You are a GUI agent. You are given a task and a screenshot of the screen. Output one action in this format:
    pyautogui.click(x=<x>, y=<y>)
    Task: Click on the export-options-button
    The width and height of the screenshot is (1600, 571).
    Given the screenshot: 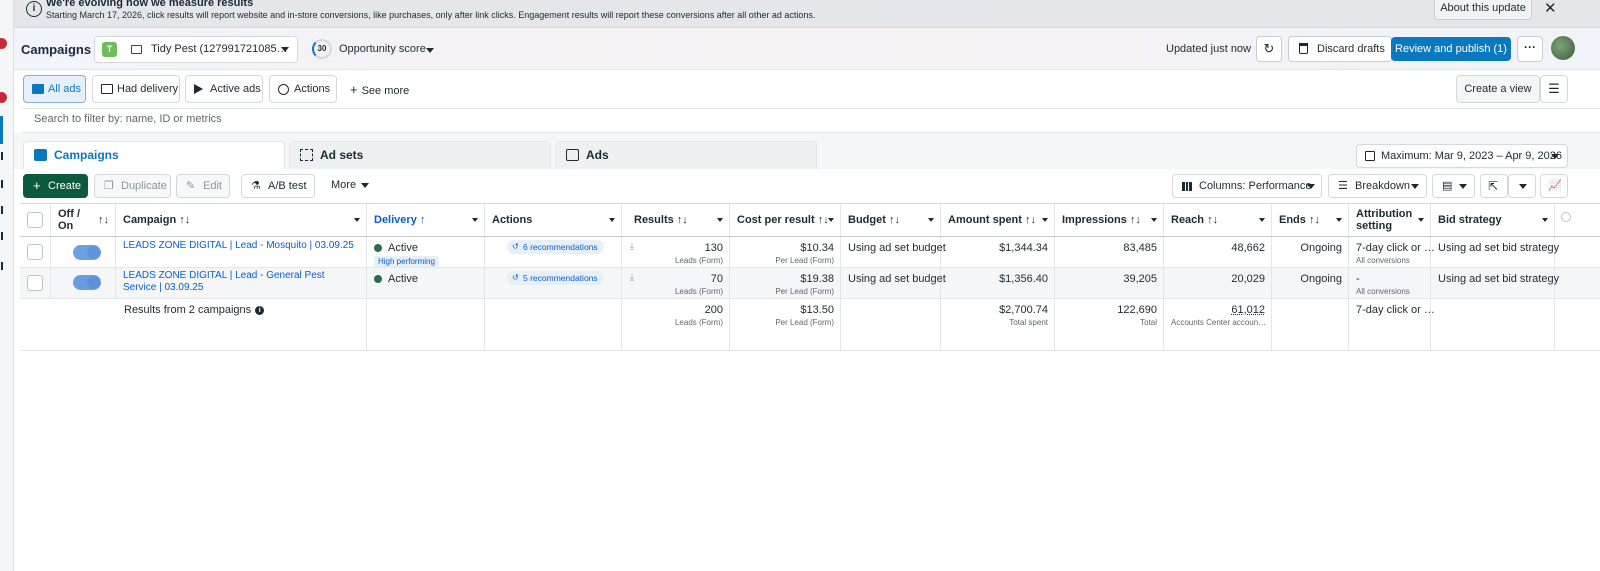 What is the action you would take?
    pyautogui.click(x=1522, y=186)
    